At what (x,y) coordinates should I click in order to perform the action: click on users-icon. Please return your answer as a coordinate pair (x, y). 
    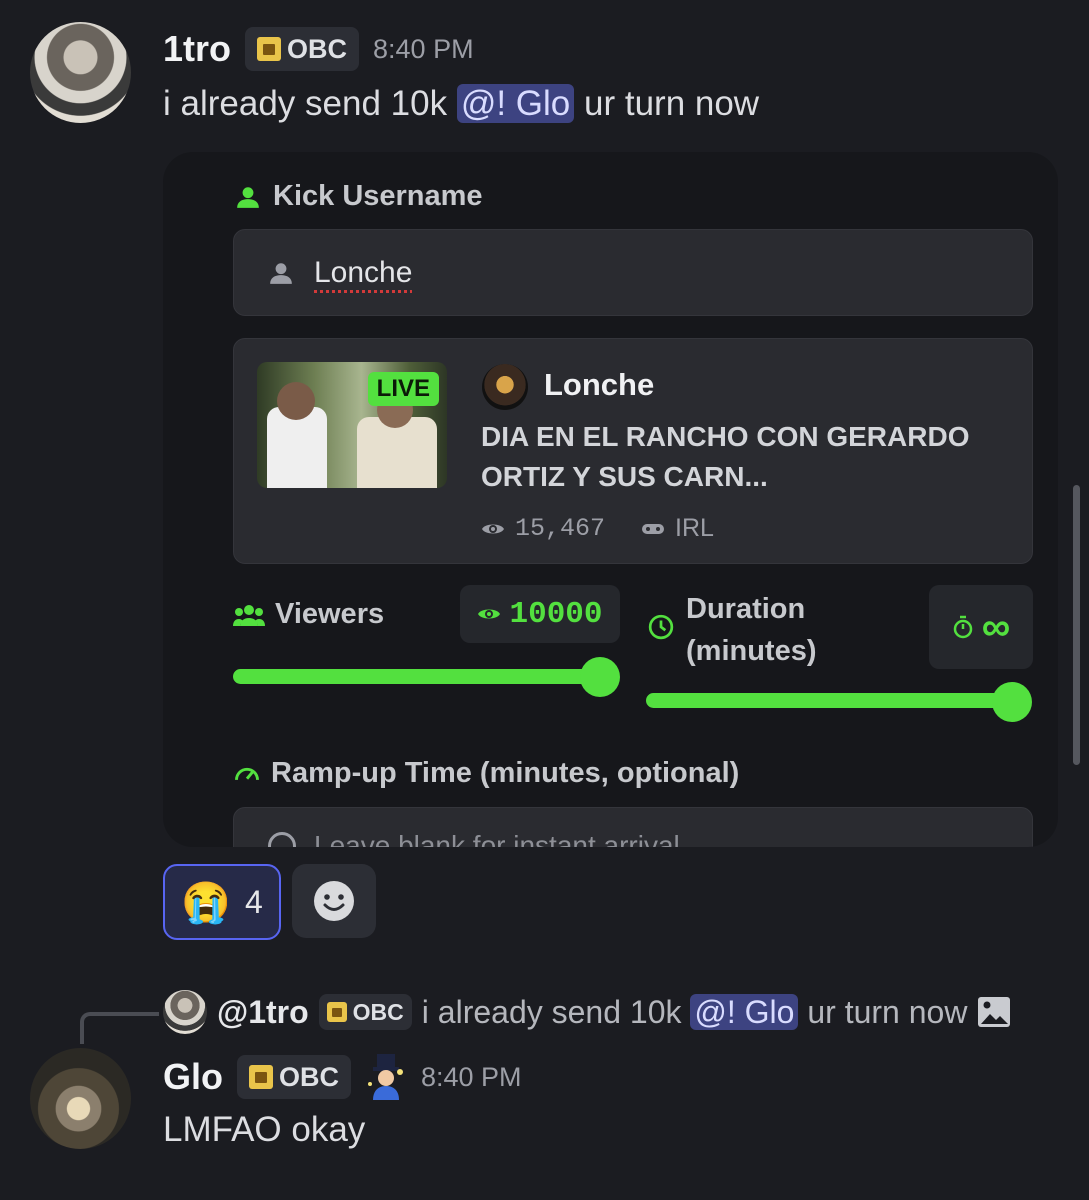
    Looking at the image, I should click on (249, 615).